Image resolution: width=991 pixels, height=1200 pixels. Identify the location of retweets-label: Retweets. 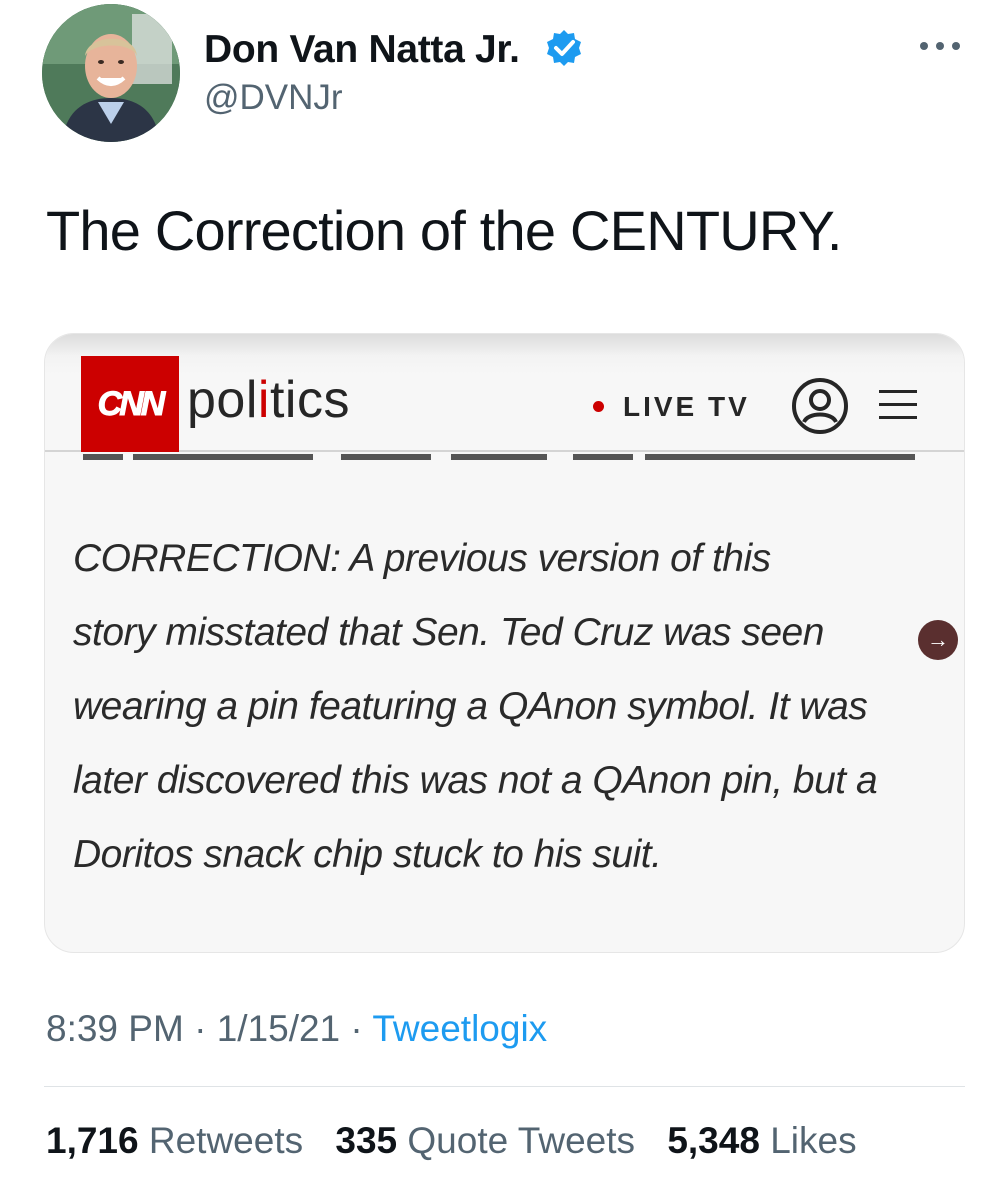
(226, 1140).